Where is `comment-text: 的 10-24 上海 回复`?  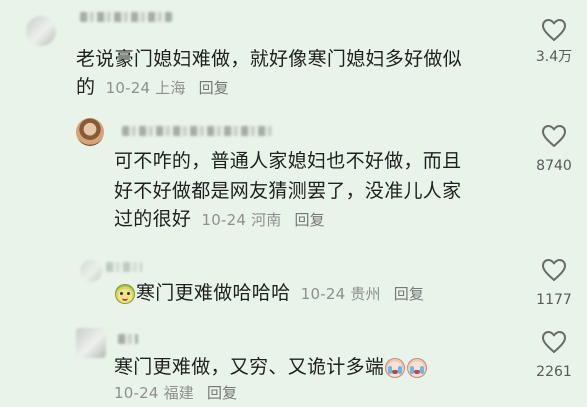
comment-text: 的 10-24 上海 回复 is located at coordinates (152, 87).